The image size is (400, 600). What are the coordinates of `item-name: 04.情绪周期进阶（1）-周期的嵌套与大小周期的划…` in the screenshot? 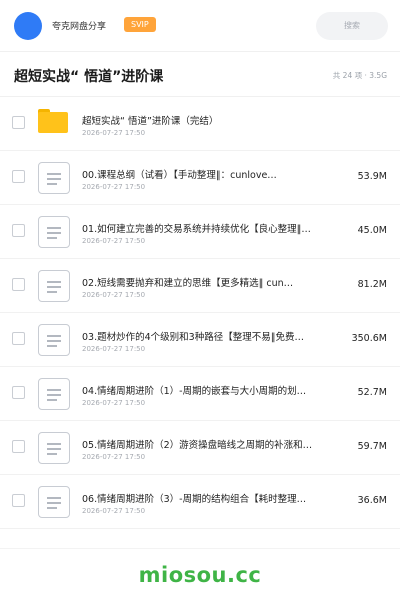 It's located at (194, 391).